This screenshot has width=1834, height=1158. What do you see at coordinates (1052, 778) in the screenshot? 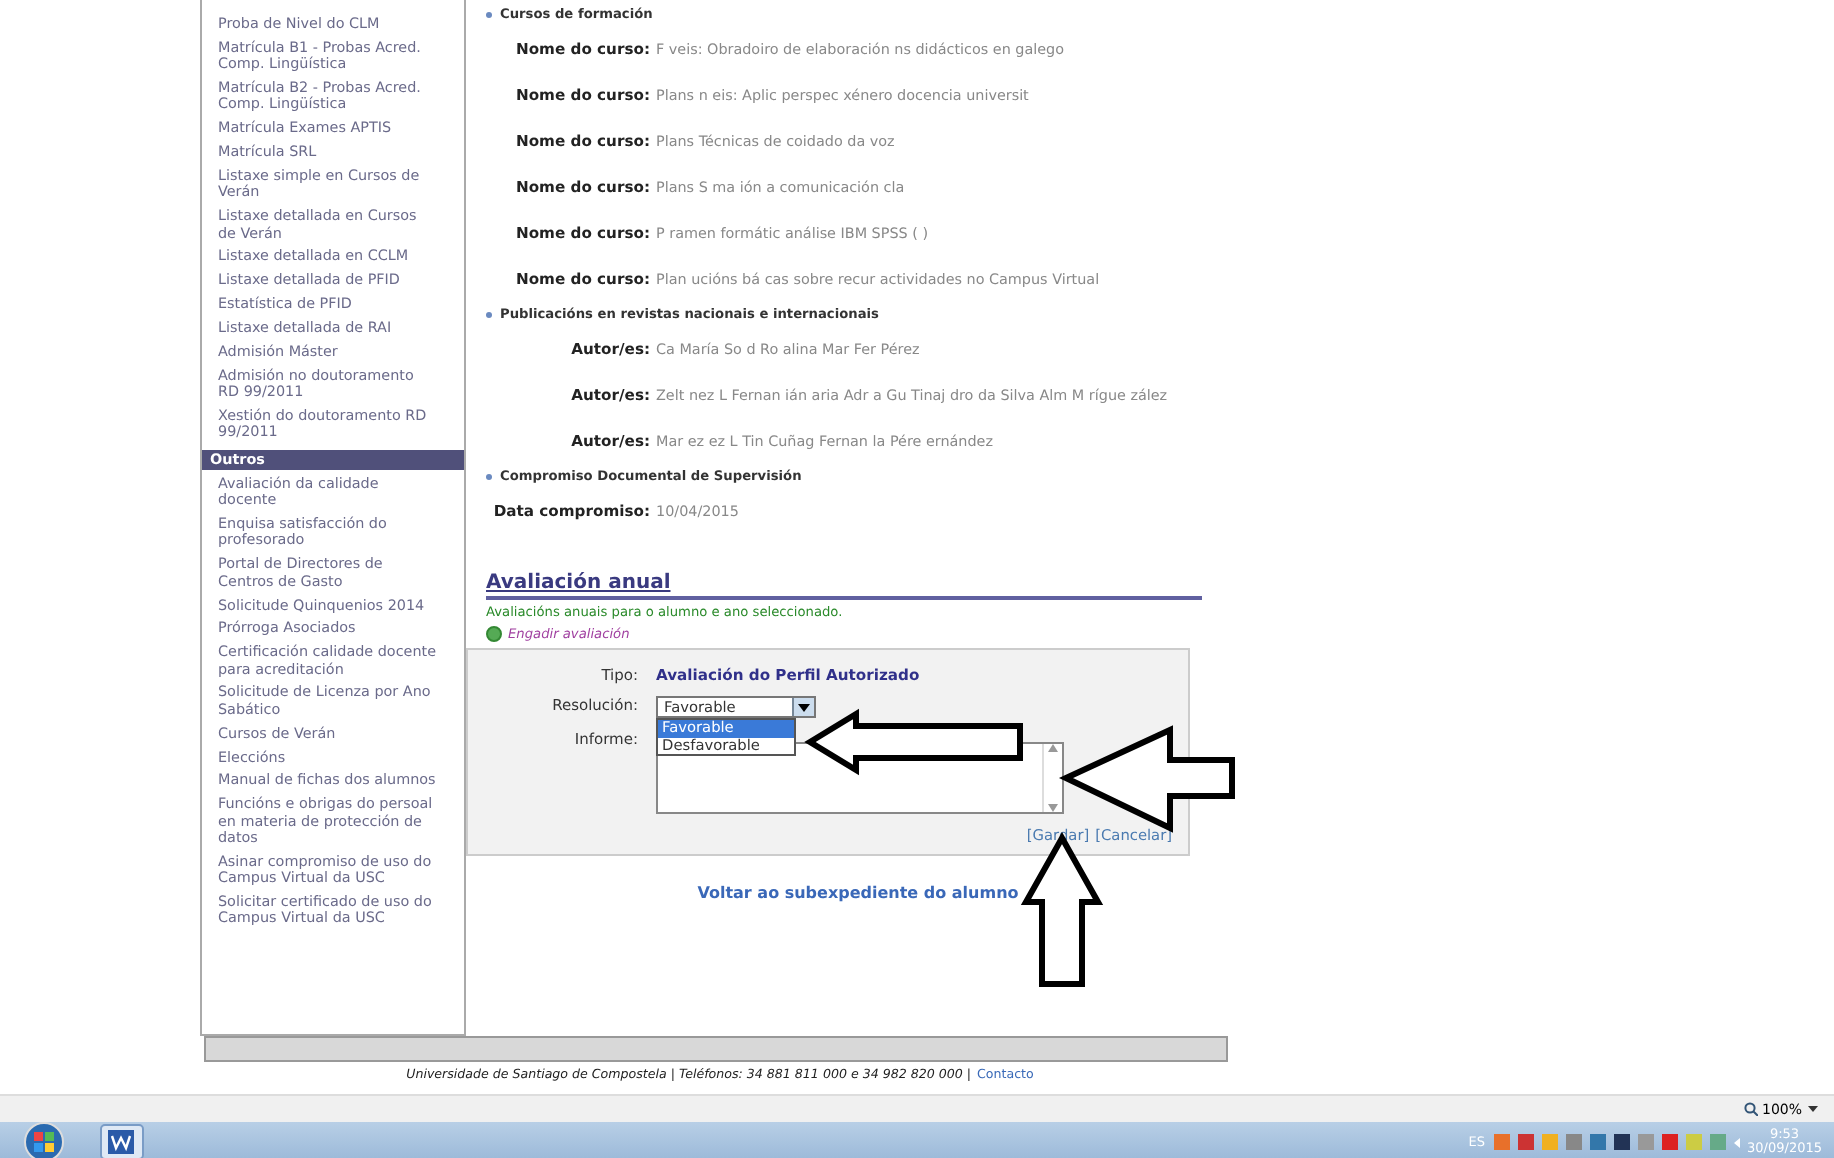
I see `scrollbar` at bounding box center [1052, 778].